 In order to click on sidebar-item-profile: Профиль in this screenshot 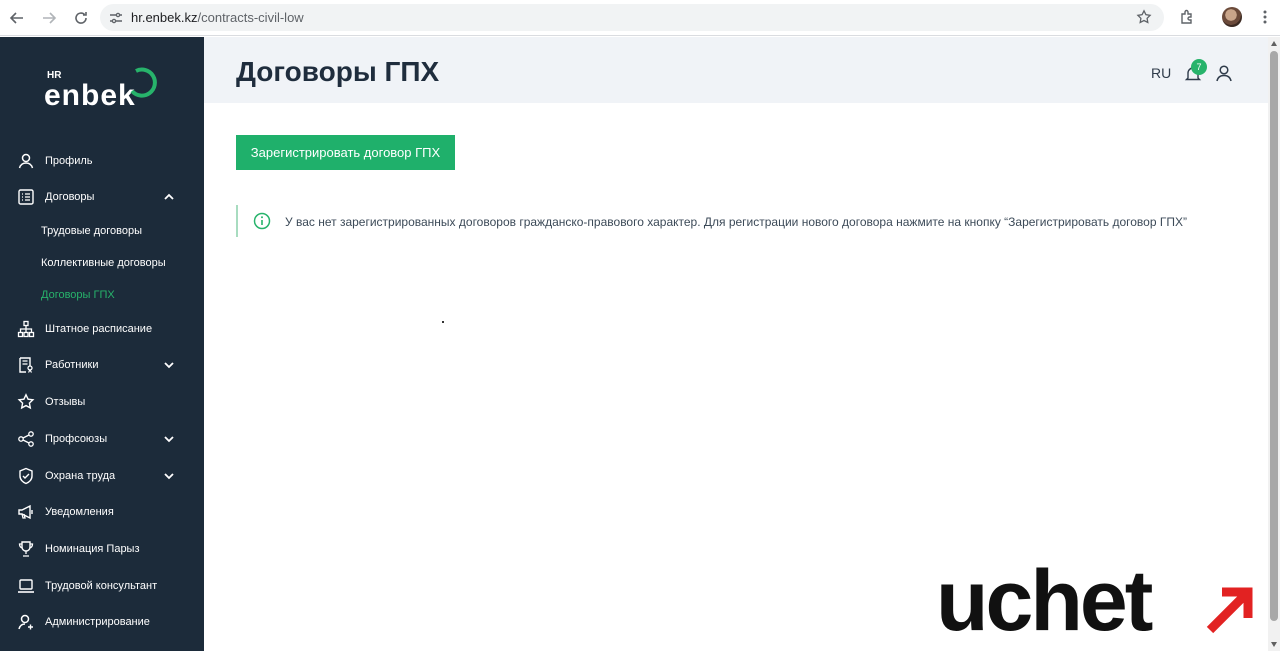, I will do `click(102, 161)`.